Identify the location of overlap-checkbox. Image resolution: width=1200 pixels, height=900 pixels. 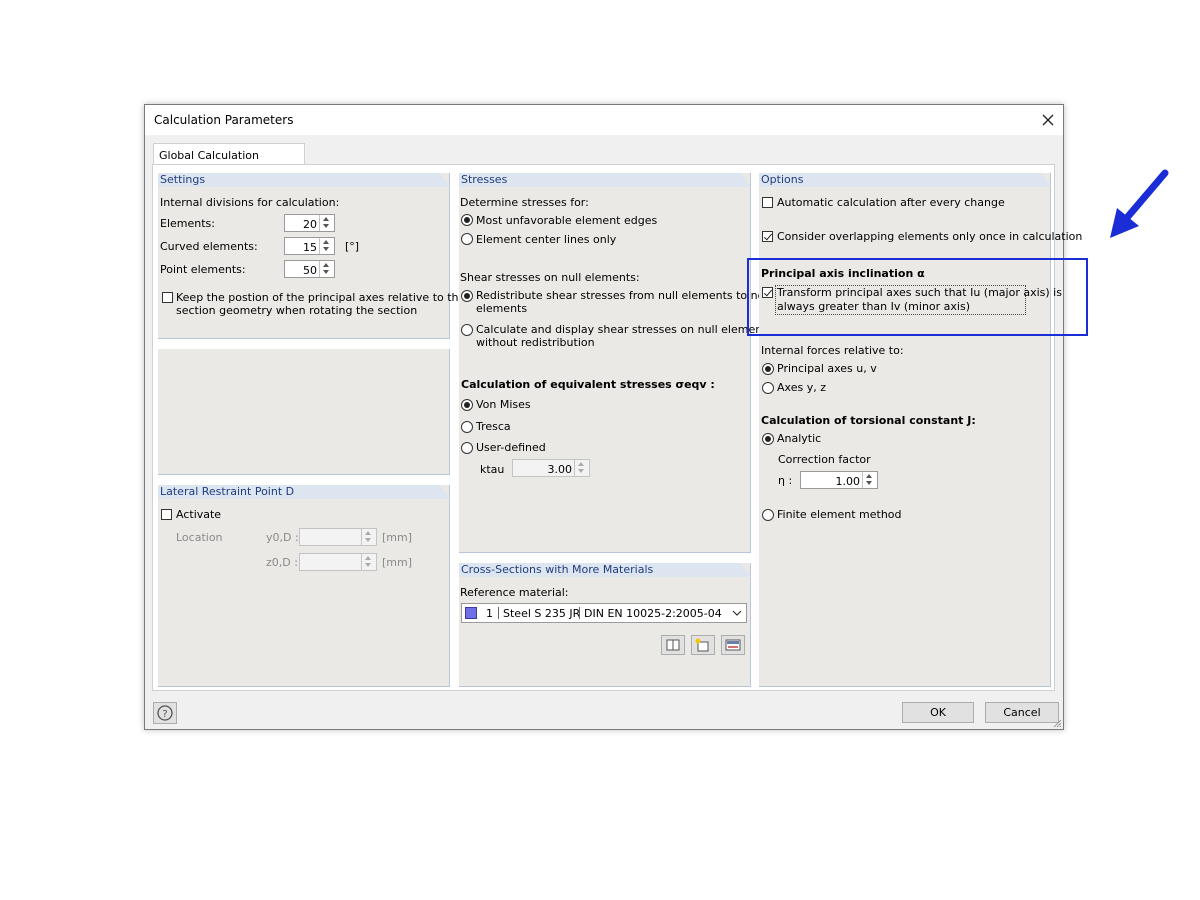
(767, 236).